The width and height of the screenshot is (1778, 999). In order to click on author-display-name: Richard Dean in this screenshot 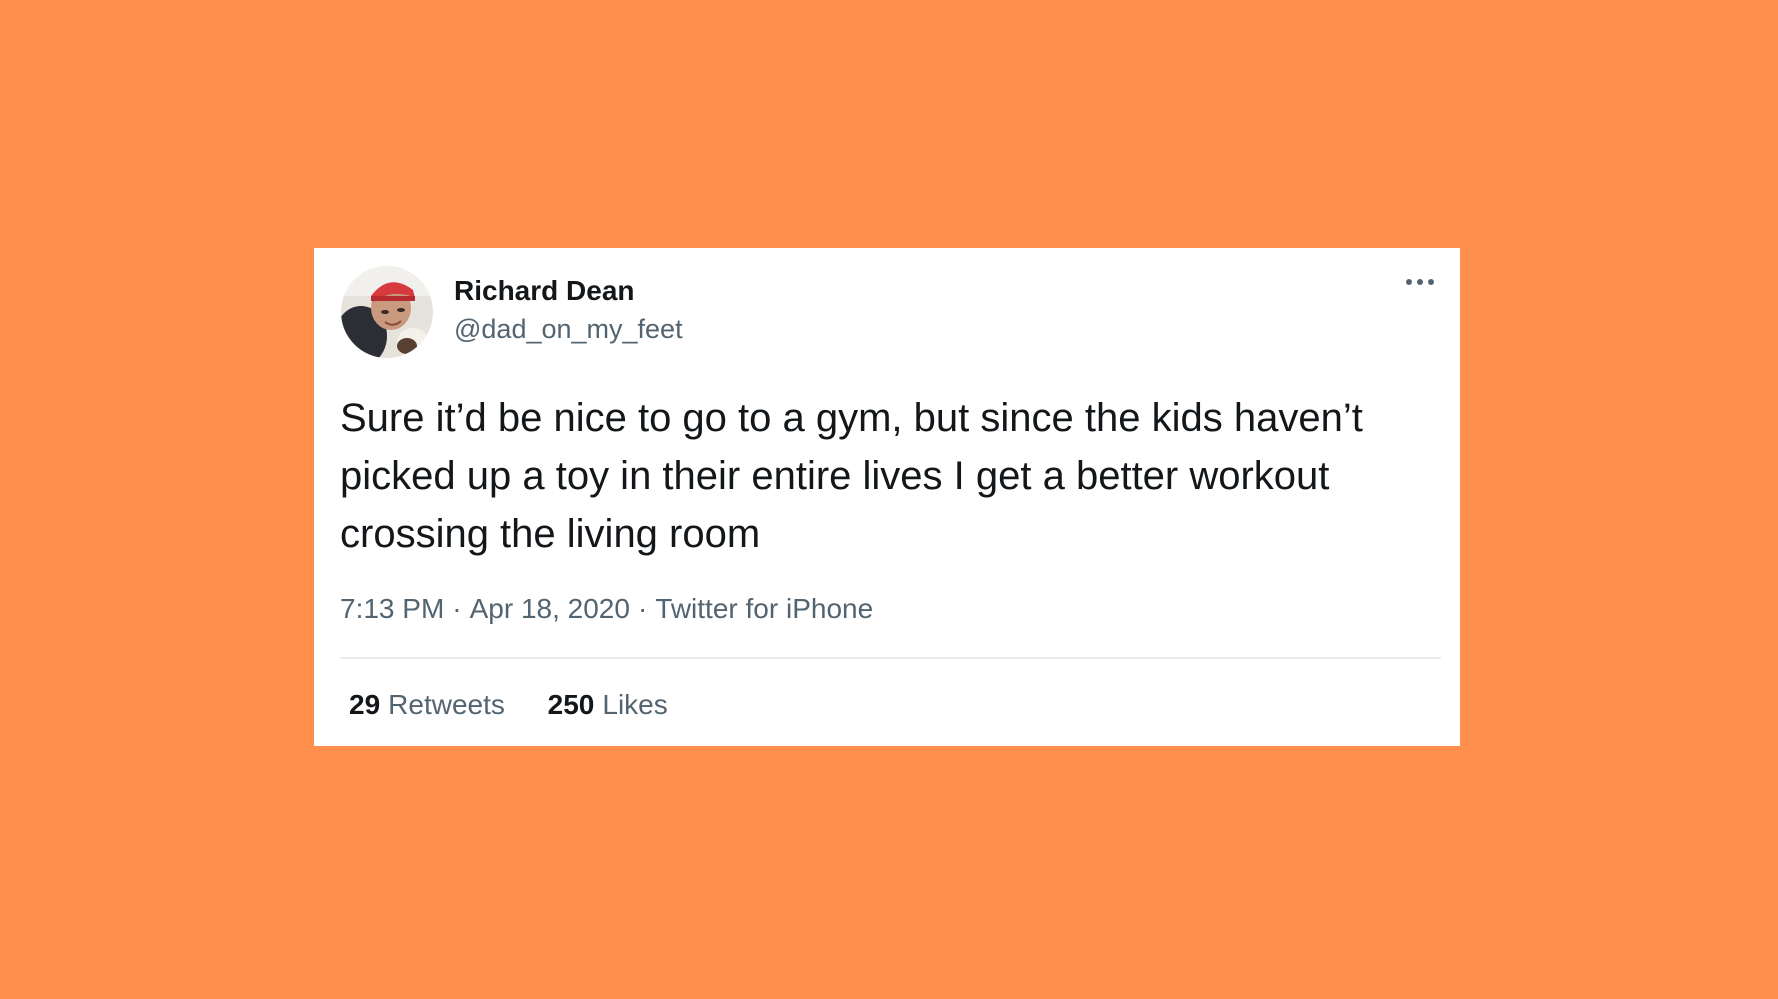, I will do `click(544, 291)`.